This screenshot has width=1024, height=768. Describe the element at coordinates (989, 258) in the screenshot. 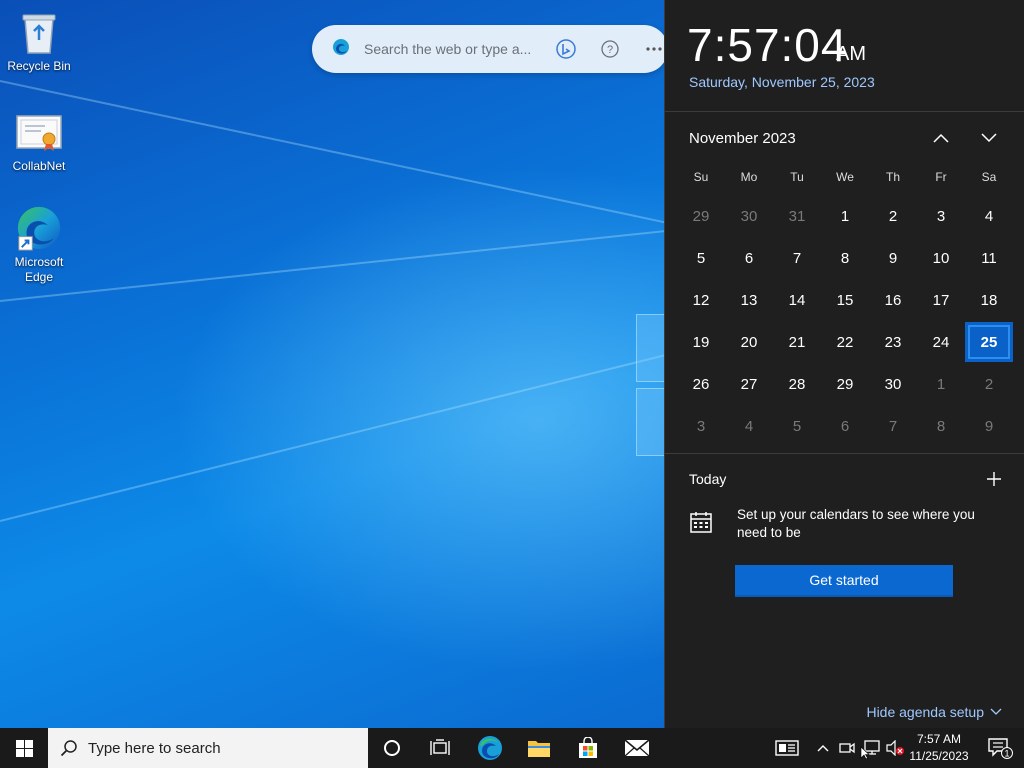

I see `calendar-day: 11` at that location.